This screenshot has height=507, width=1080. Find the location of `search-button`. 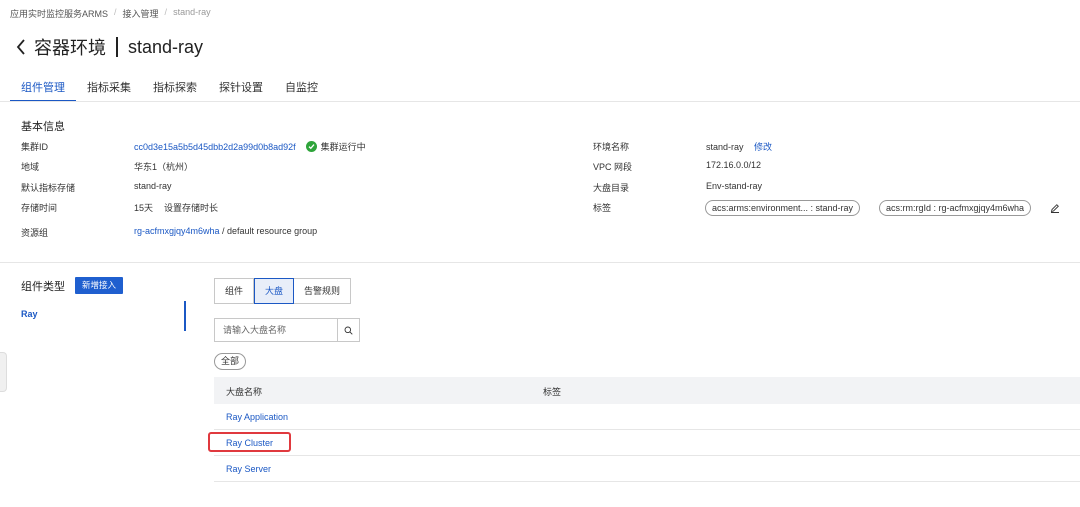

search-button is located at coordinates (348, 330).